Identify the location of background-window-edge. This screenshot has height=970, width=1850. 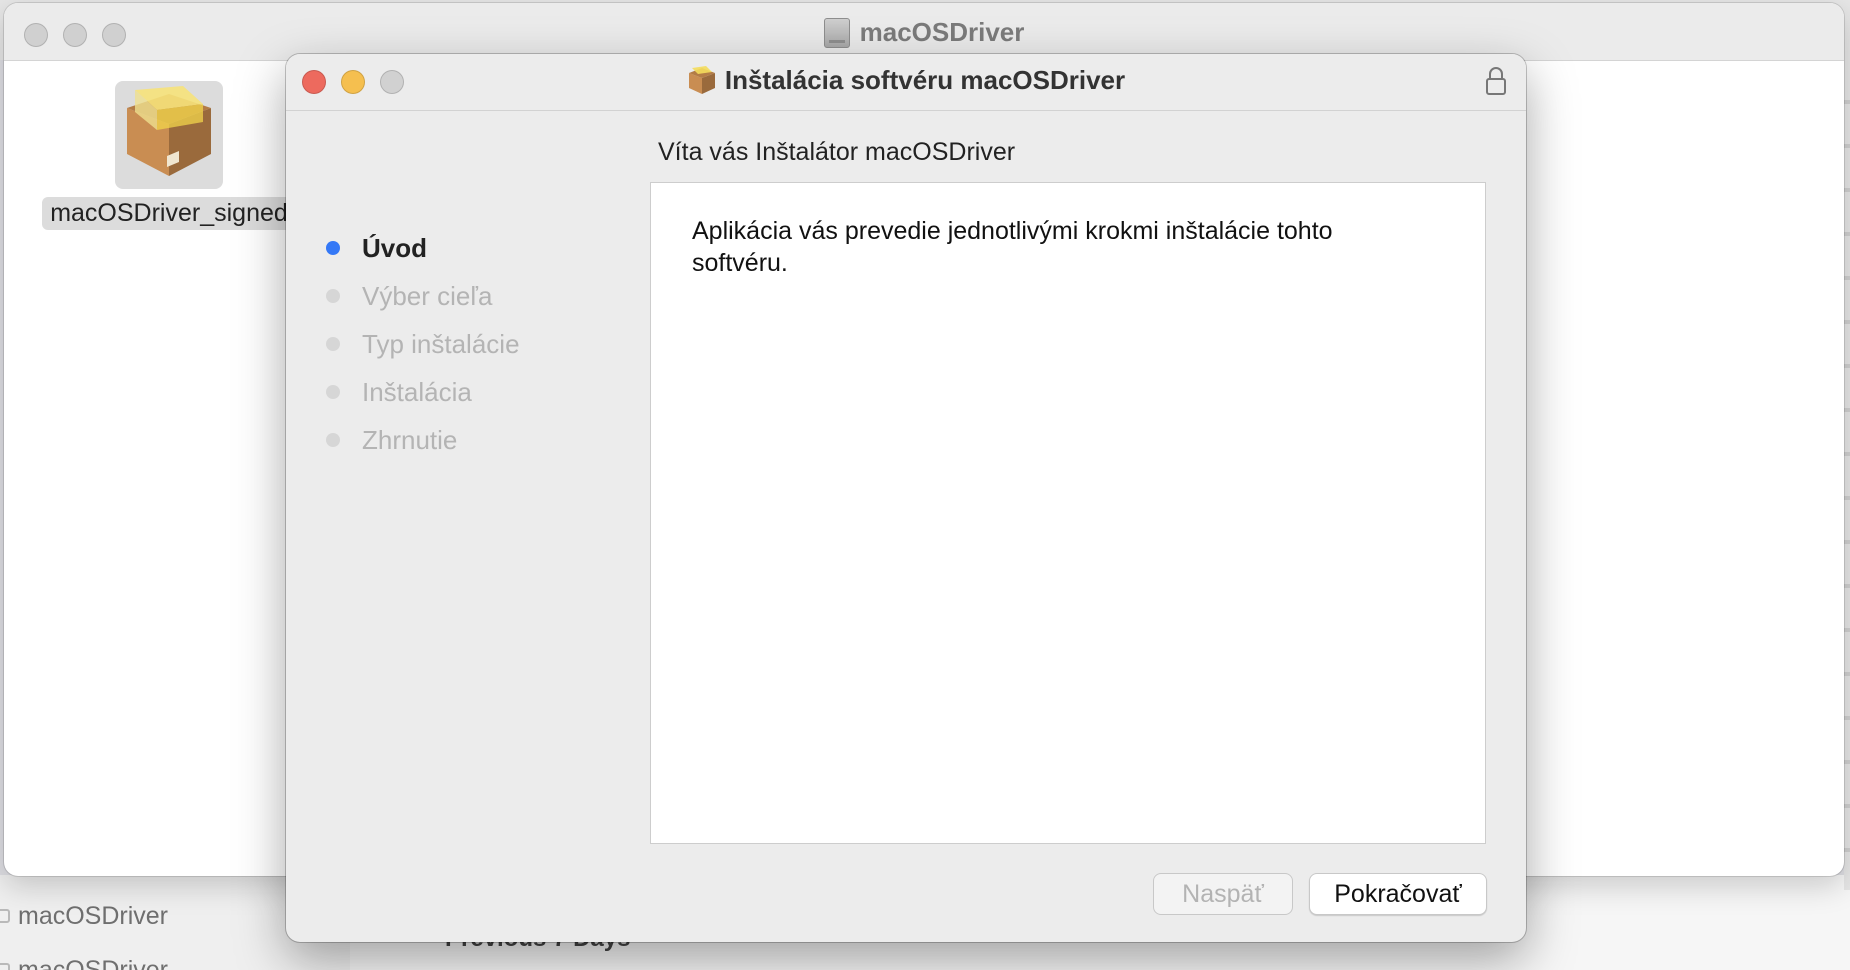
(1847, 475).